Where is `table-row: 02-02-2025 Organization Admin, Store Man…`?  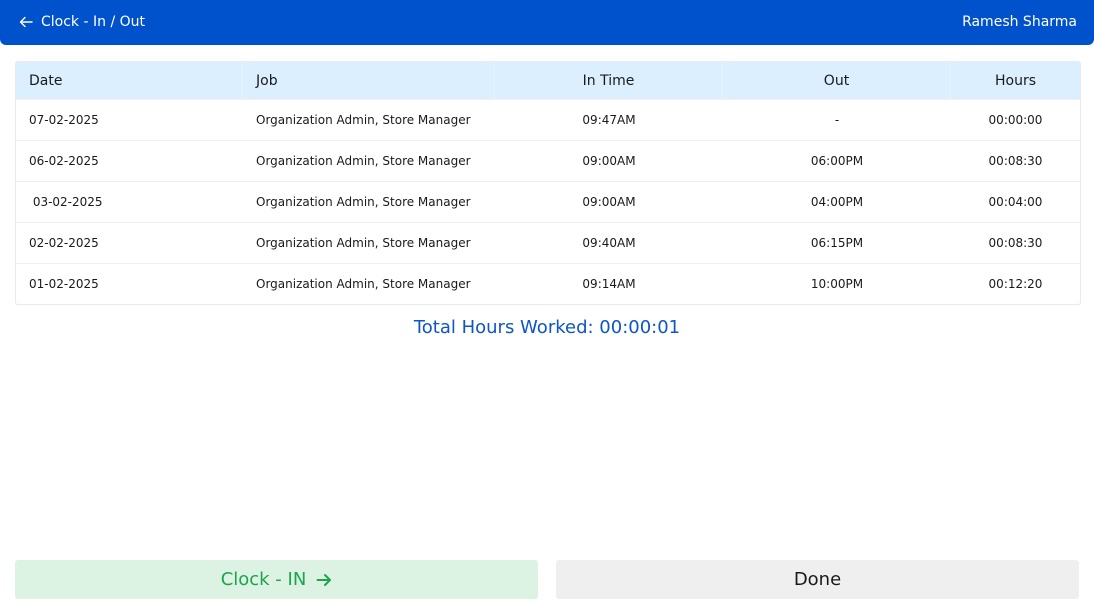
table-row: 02-02-2025 Organization Admin, Store Man… is located at coordinates (548, 242).